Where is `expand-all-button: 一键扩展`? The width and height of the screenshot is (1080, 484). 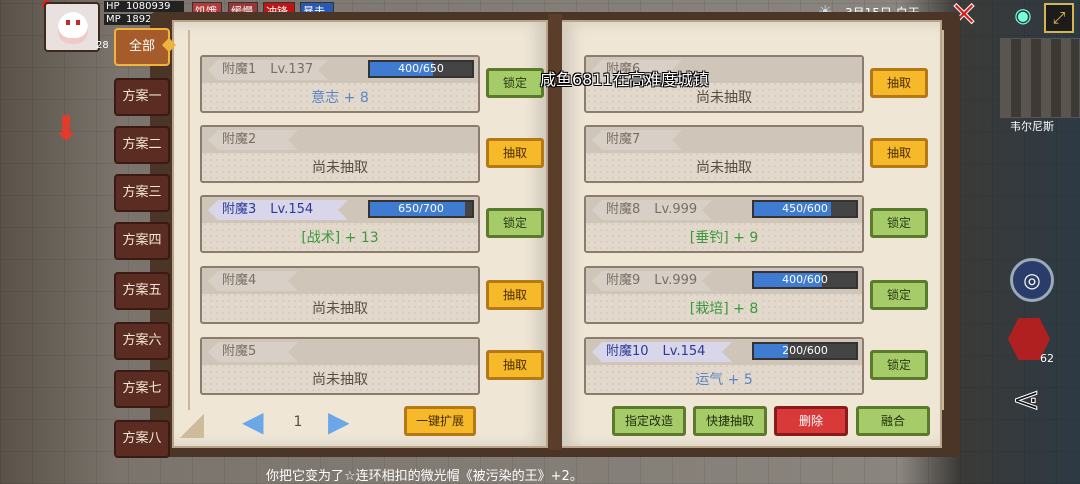 expand-all-button: 一键扩展 is located at coordinates (440, 421).